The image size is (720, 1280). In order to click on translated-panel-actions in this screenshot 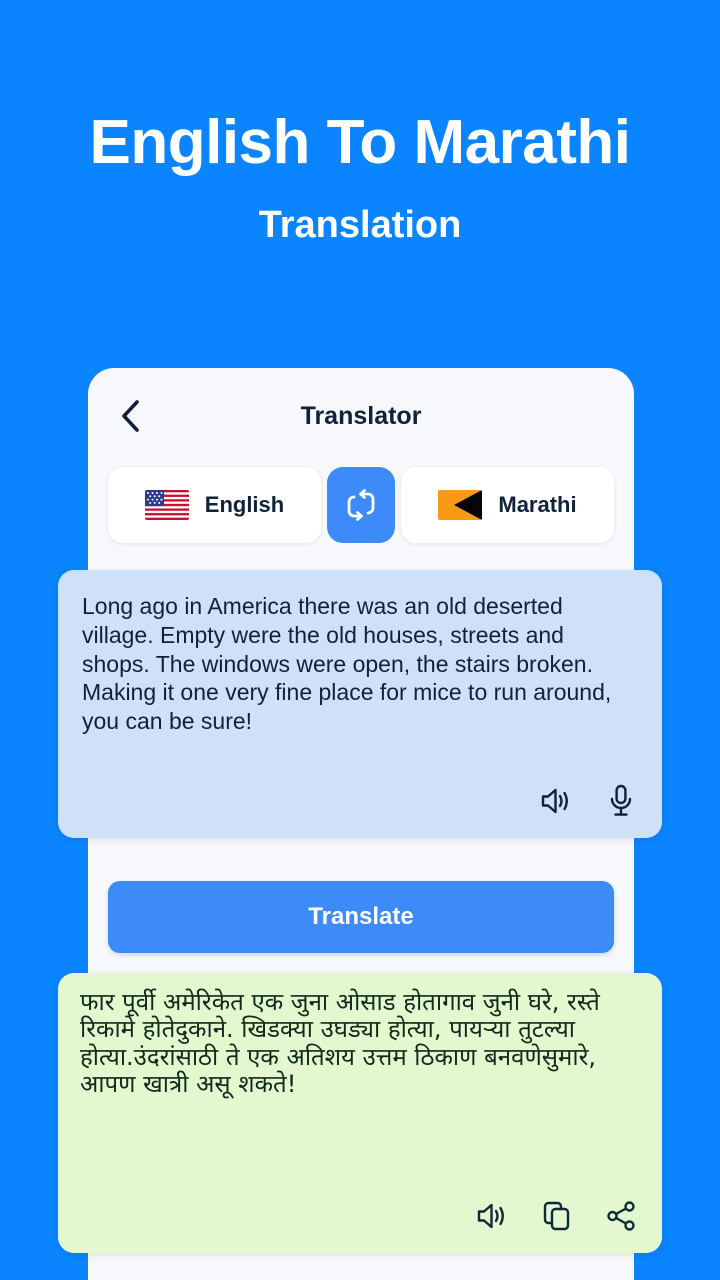, I will do `click(557, 1216)`.